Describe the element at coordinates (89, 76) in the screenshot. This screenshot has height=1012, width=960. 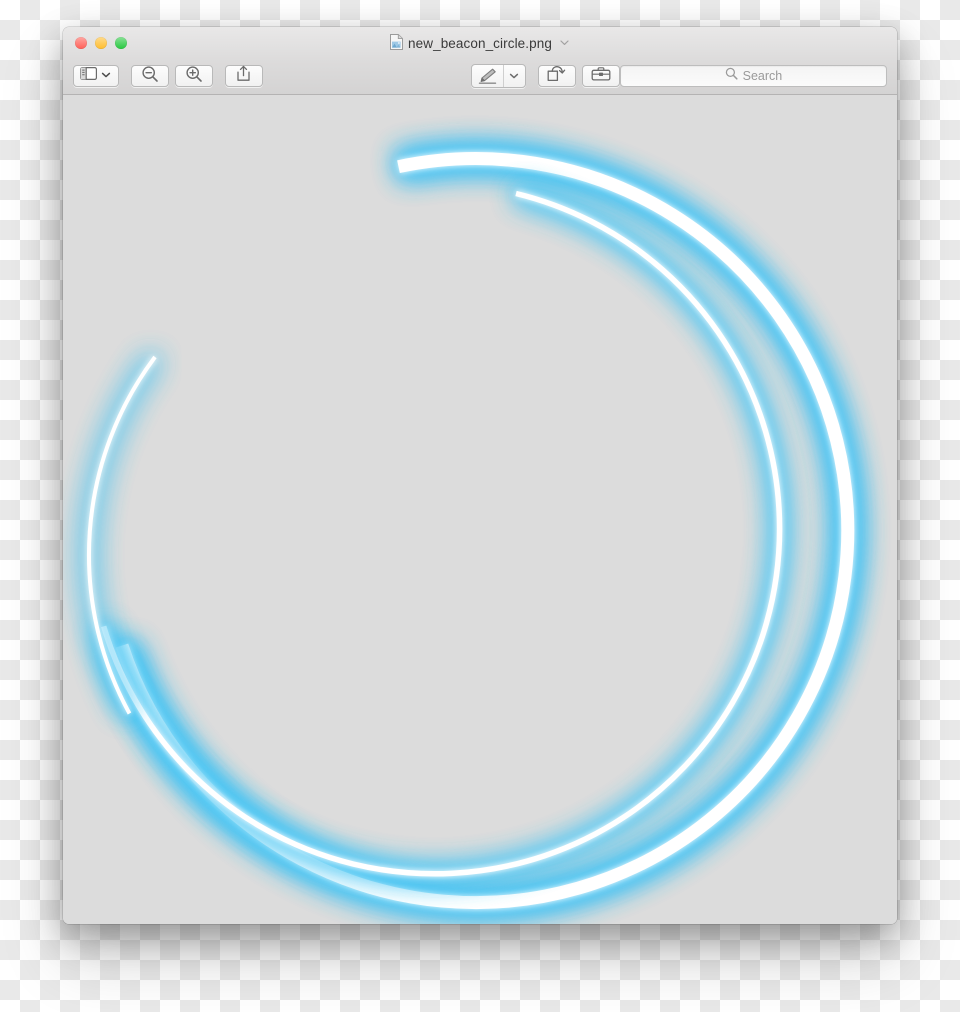
I see `sidebar-icon` at that location.